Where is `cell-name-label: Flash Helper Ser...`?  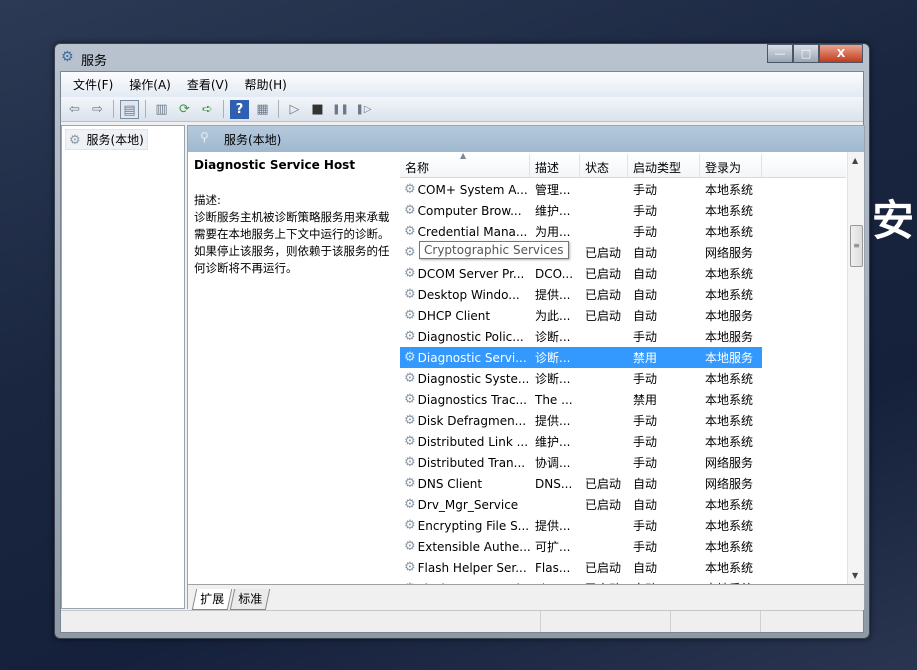 cell-name-label: Flash Helper Ser... is located at coordinates (472, 567).